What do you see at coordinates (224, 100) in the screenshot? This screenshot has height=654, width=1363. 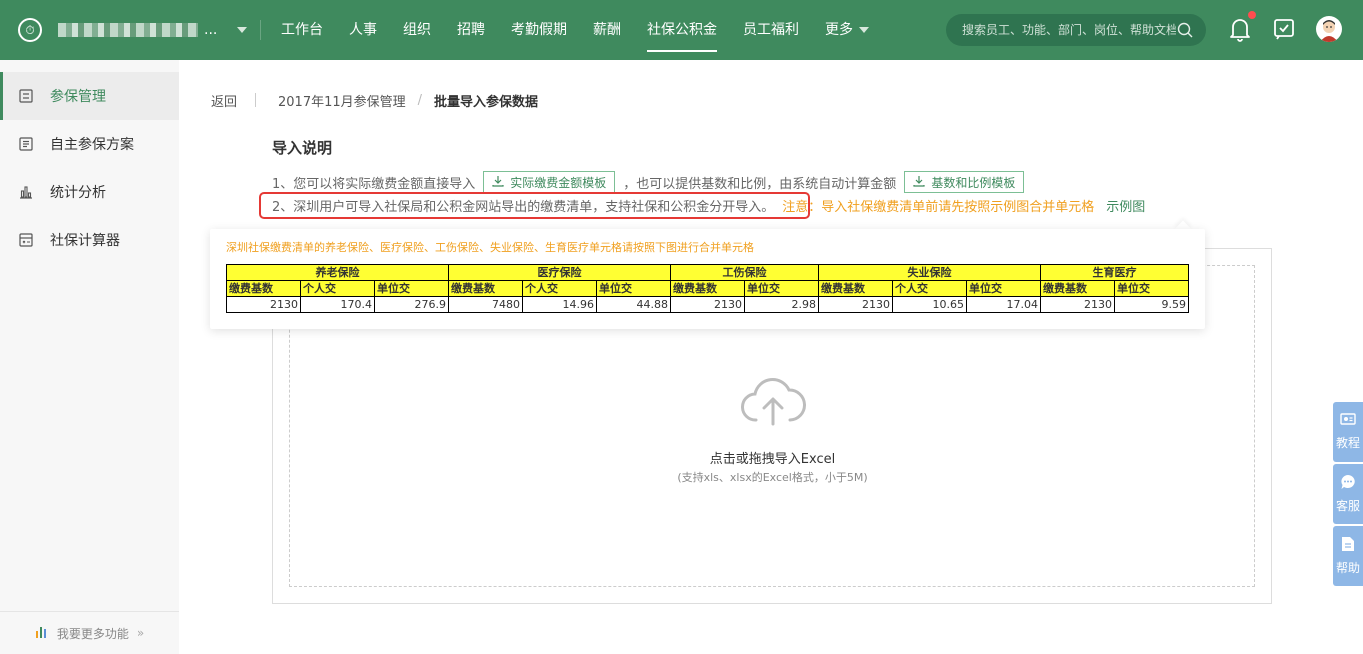 I see `back-link: 返回` at bounding box center [224, 100].